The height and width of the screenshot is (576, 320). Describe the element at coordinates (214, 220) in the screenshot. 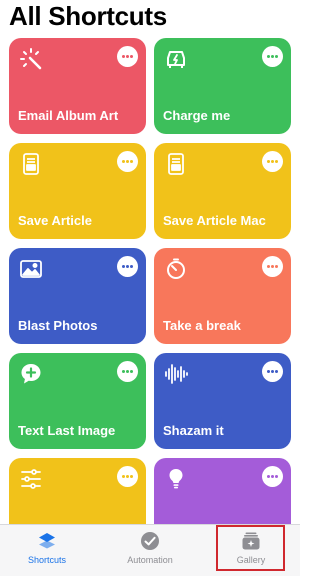

I see `shortcut-label: Save Article Mac` at that location.